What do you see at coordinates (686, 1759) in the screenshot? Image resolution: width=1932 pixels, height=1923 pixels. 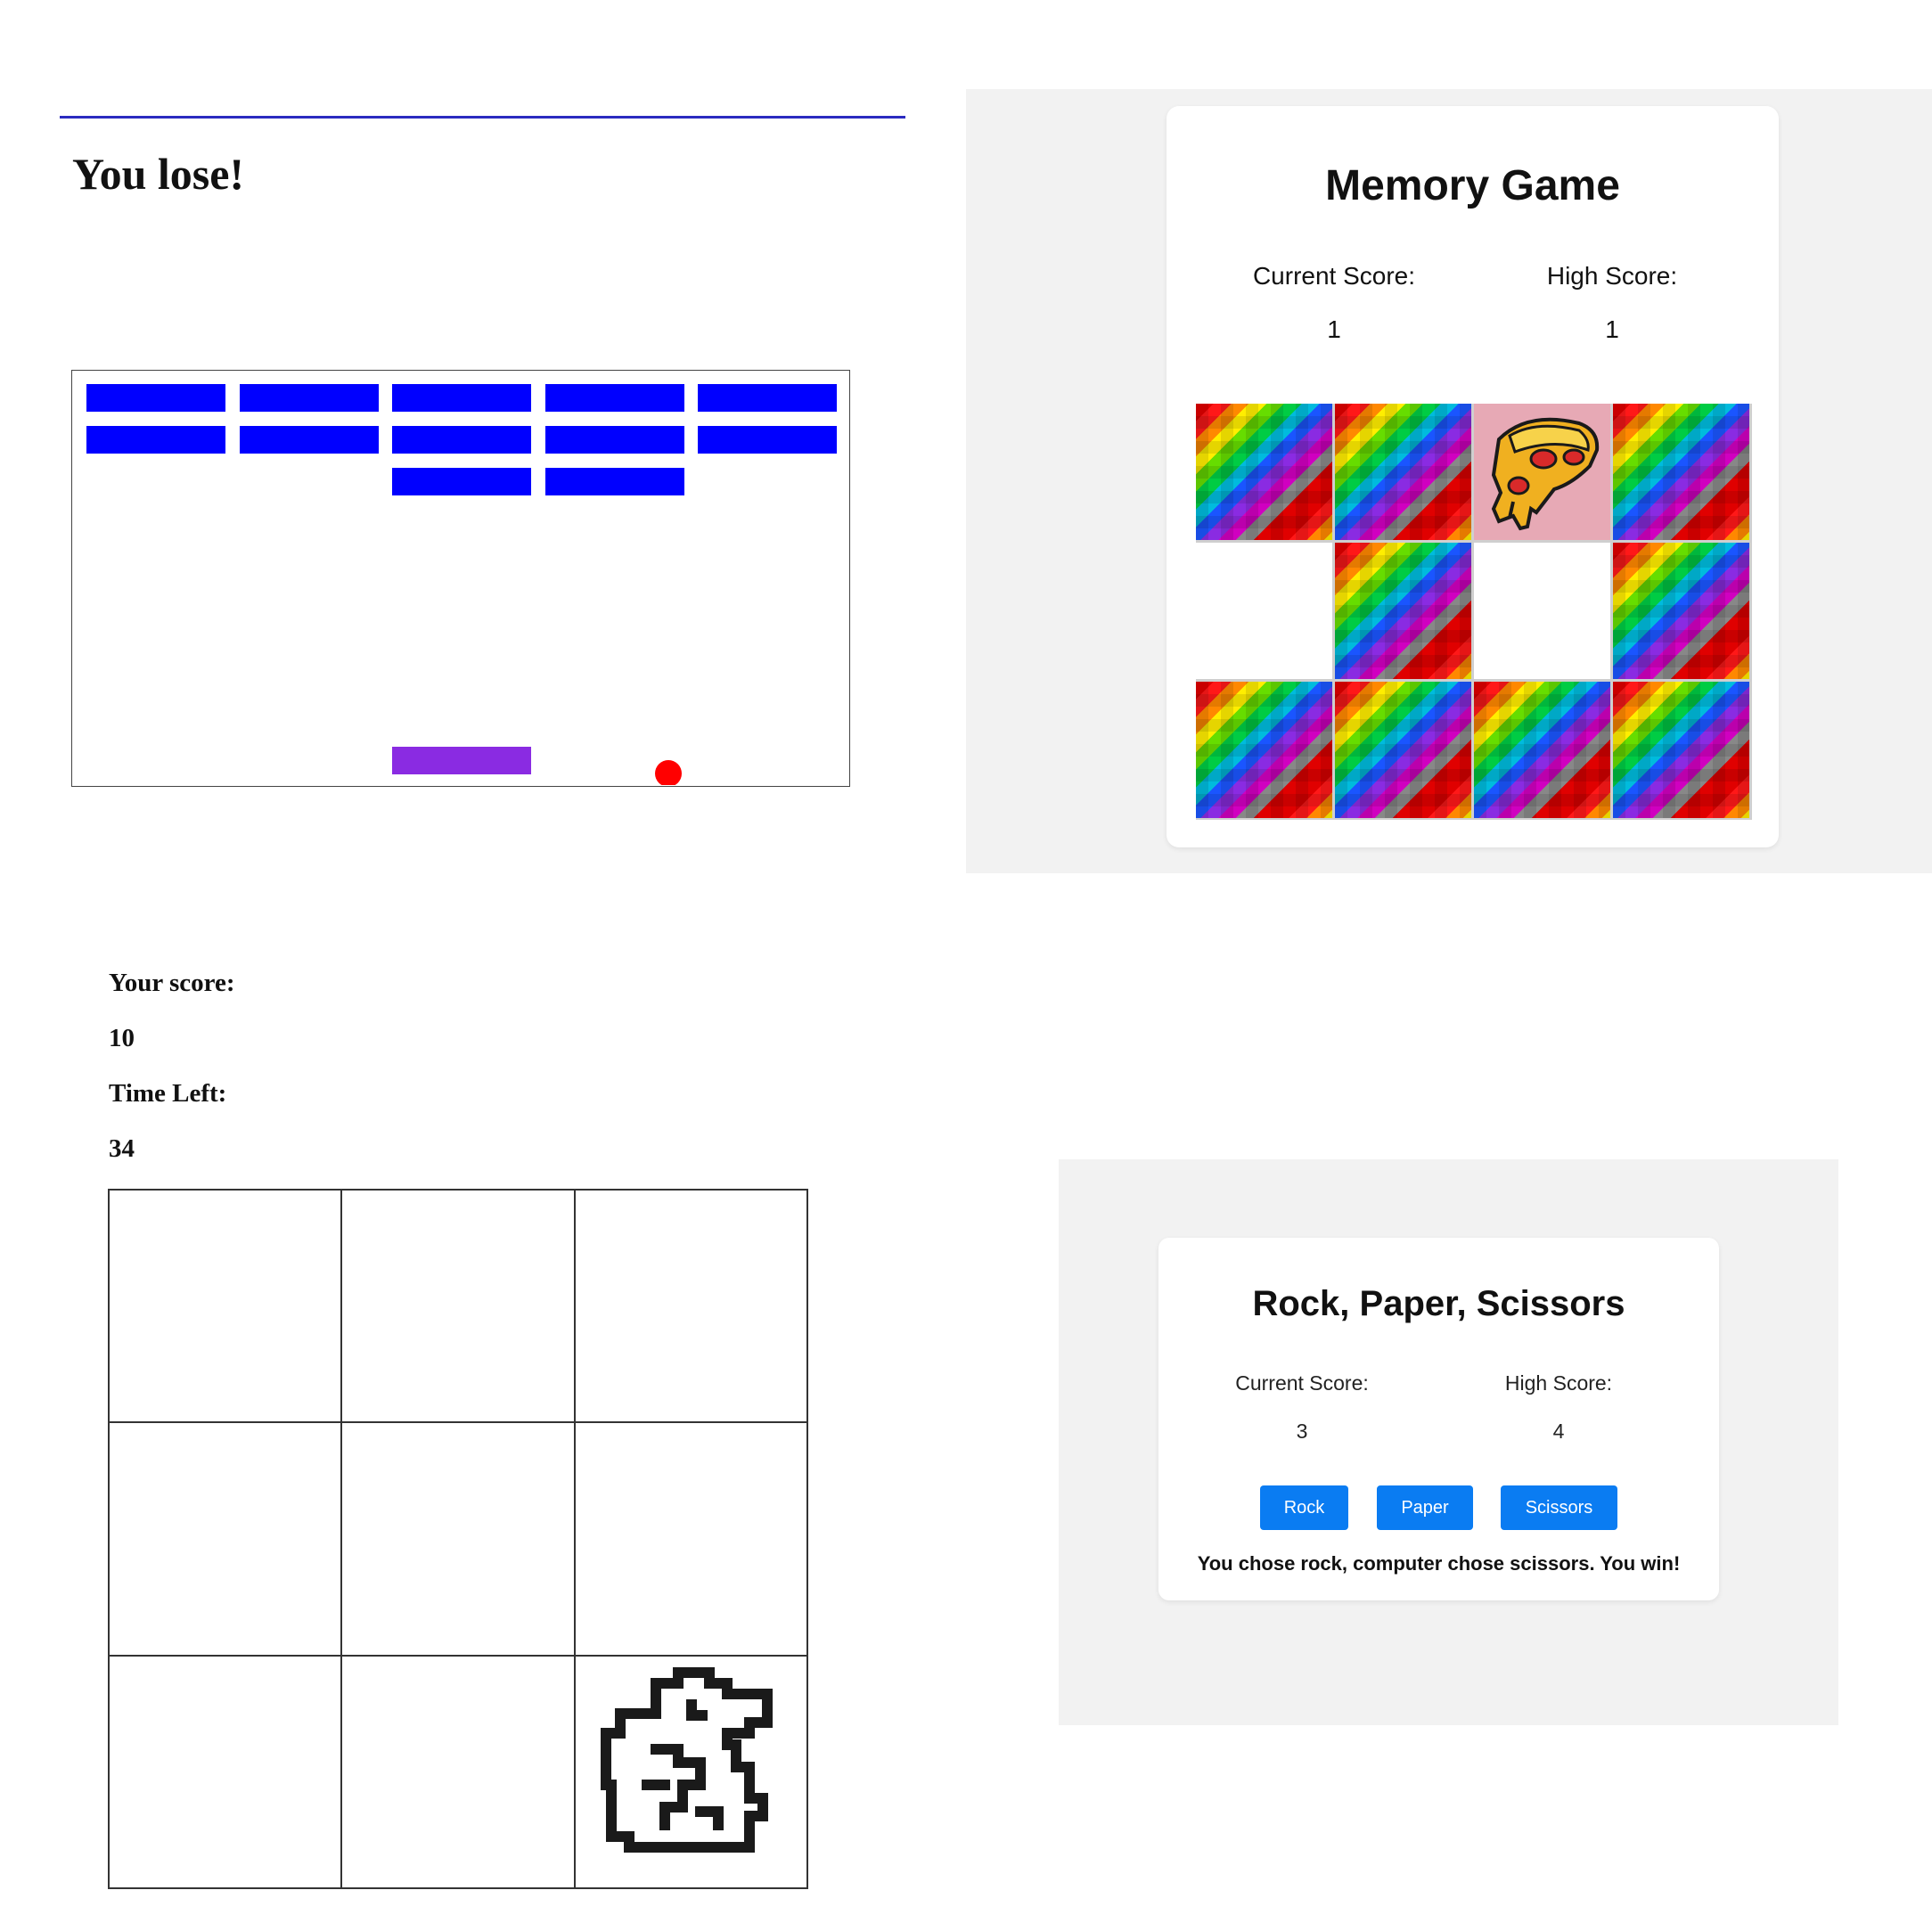 I see `mole-icon` at bounding box center [686, 1759].